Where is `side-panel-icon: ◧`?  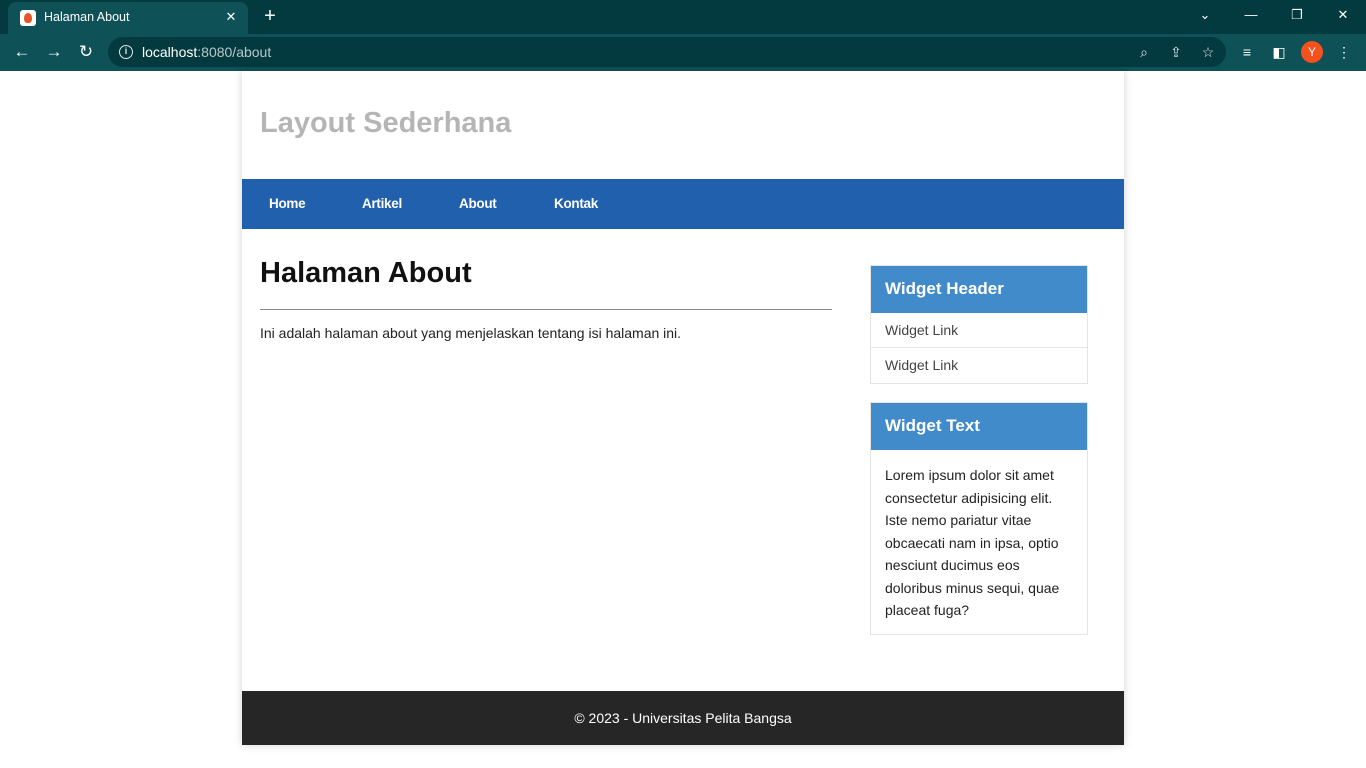 side-panel-icon: ◧ is located at coordinates (1279, 52).